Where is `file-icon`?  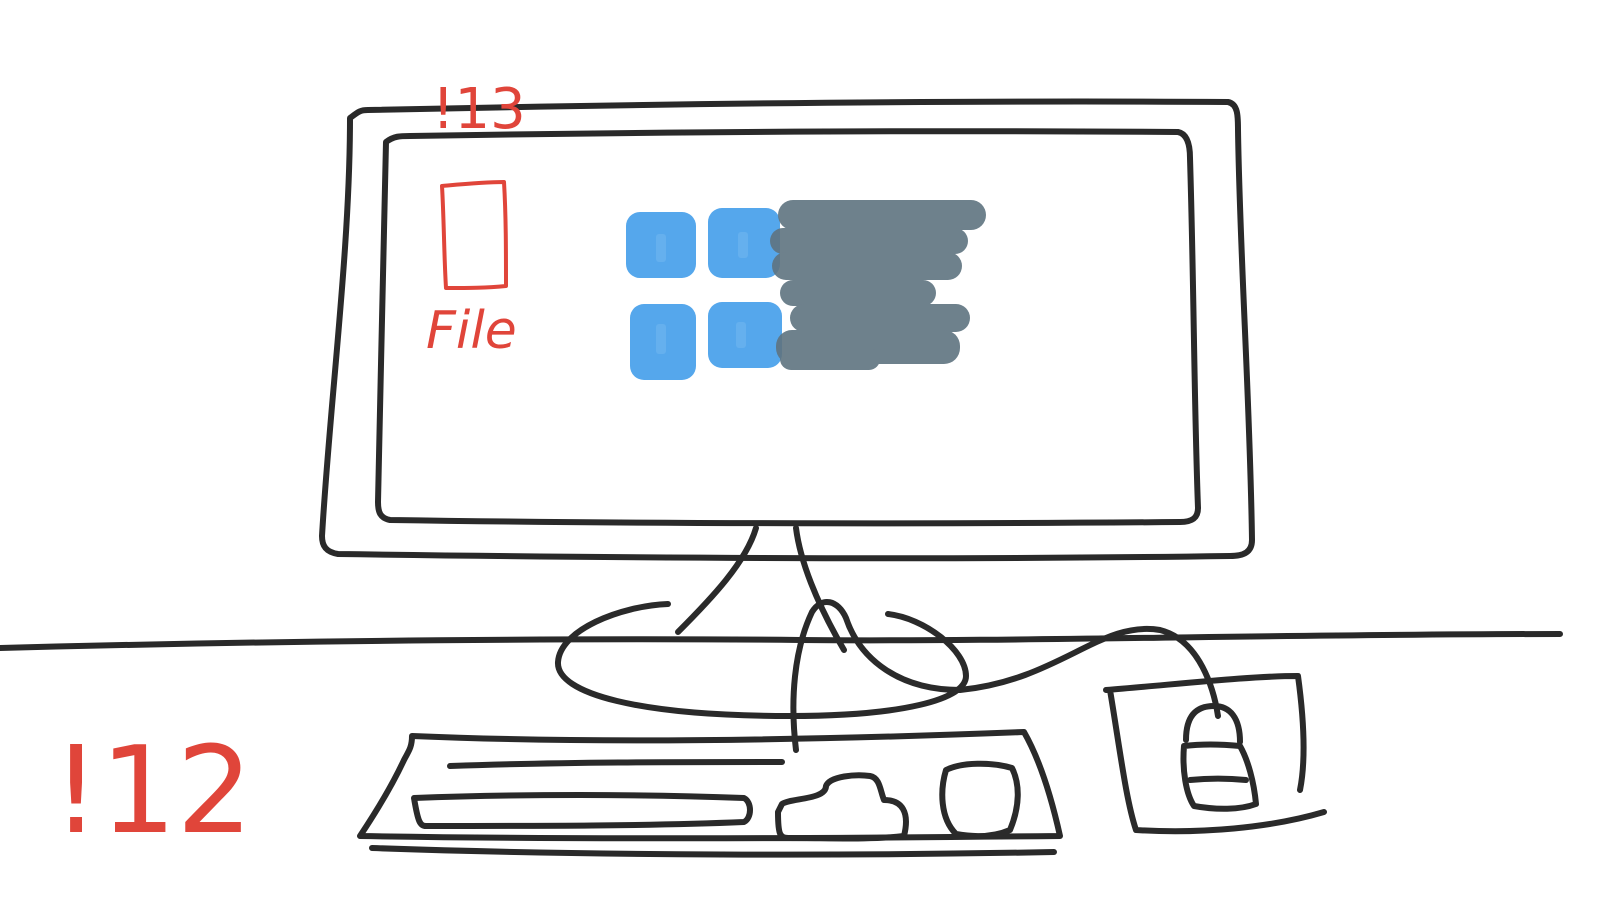
file-icon is located at coordinates (474, 235).